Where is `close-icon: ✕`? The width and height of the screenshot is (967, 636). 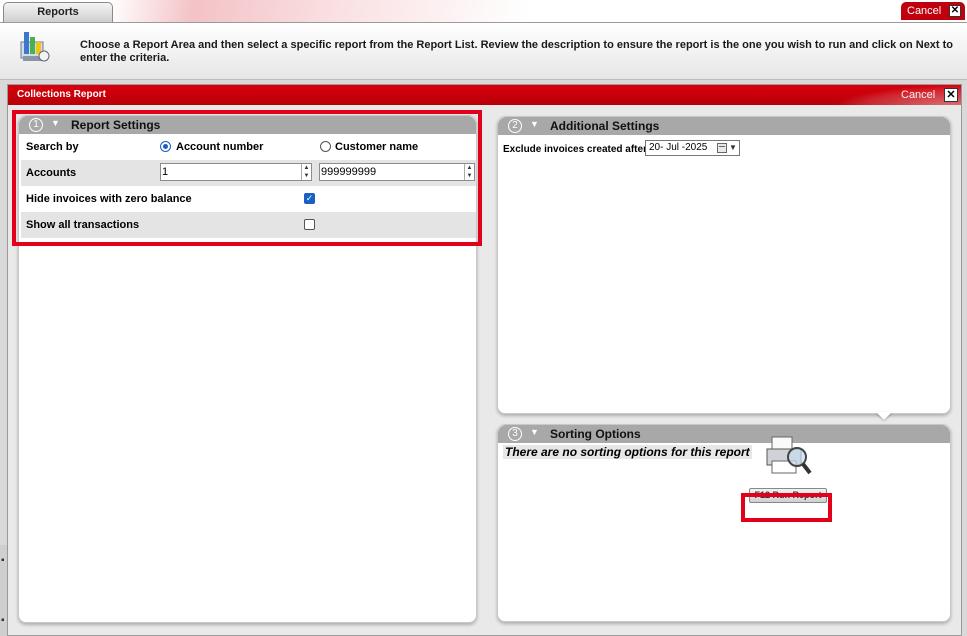
close-icon: ✕ is located at coordinates (955, 11).